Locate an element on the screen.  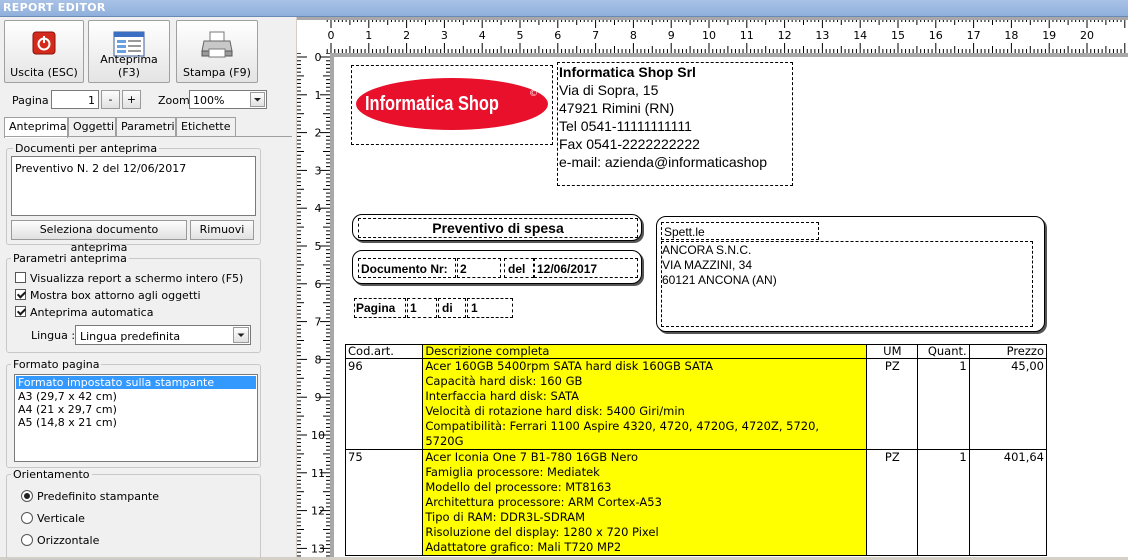
doc-title: Preventivo di spesa is located at coordinates (498, 228).